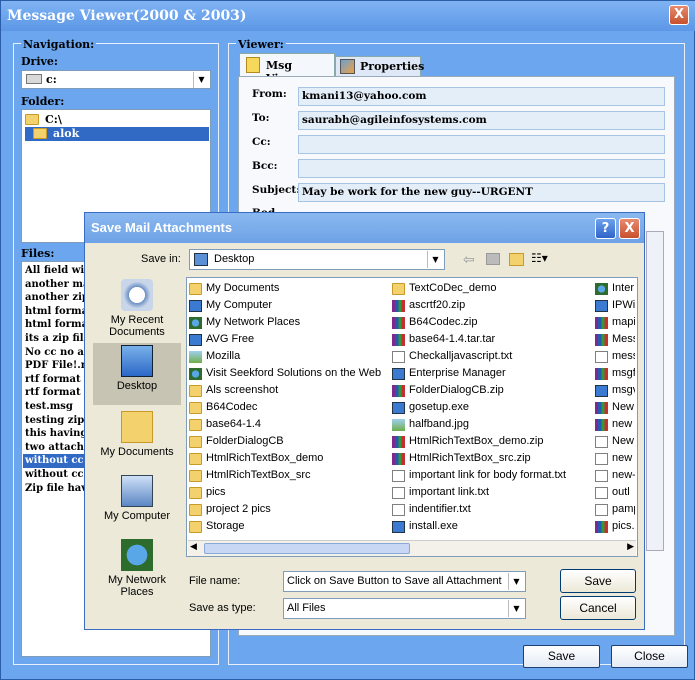 Image resolution: width=695 pixels, height=680 pixels. I want to click on file-item: halfband.jpg, so click(492, 424).